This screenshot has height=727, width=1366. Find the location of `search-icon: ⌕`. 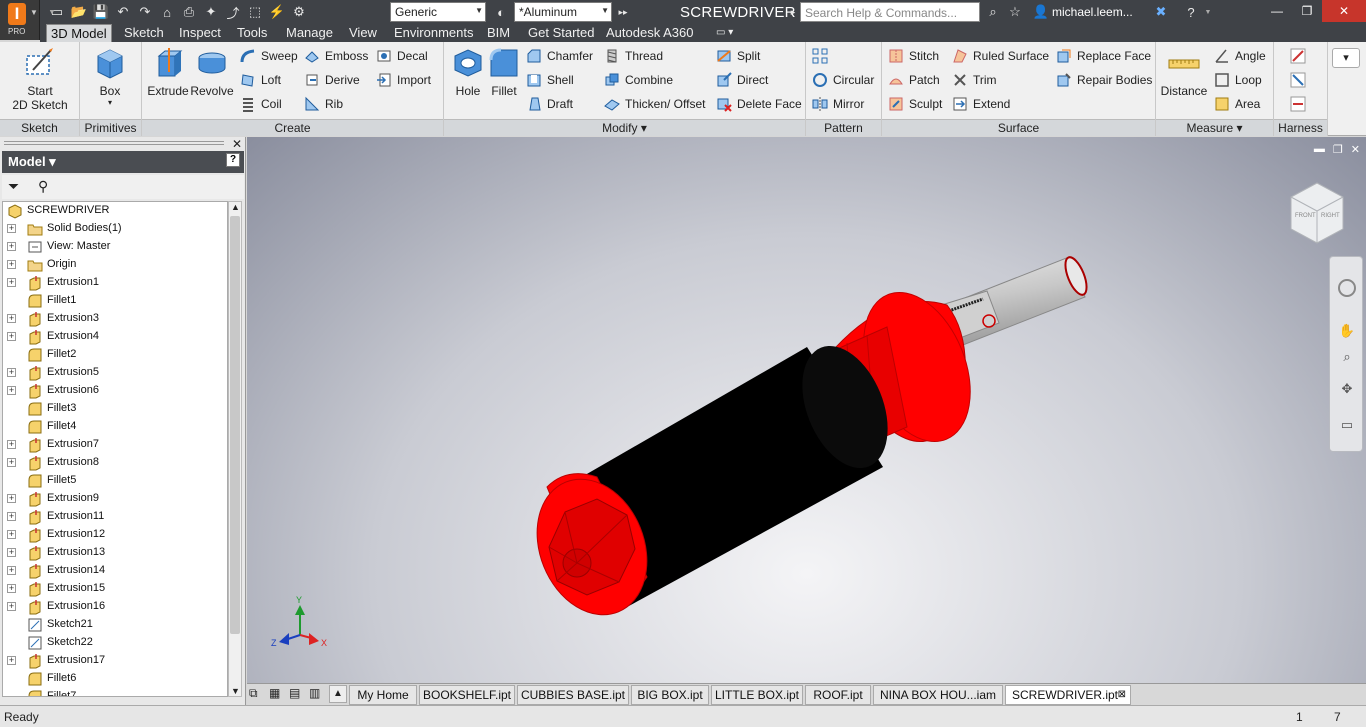

search-icon: ⌕ is located at coordinates (993, 12).